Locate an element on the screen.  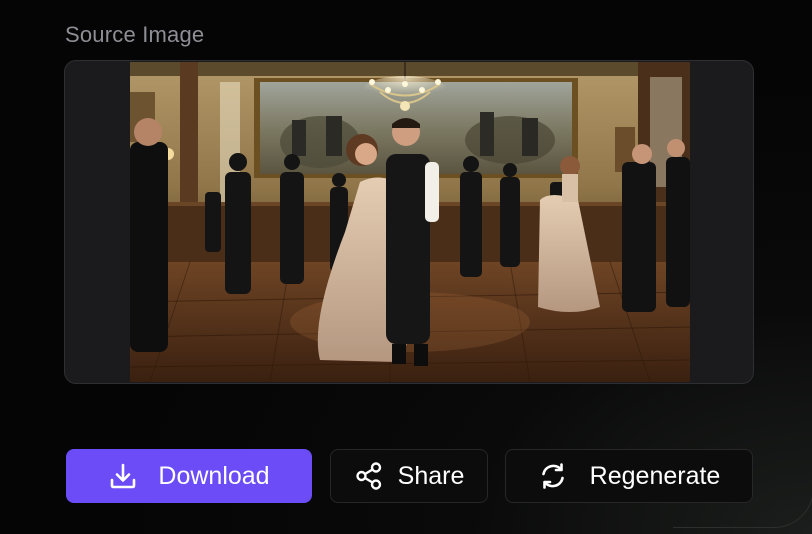
download-button: Download is located at coordinates (189, 476).